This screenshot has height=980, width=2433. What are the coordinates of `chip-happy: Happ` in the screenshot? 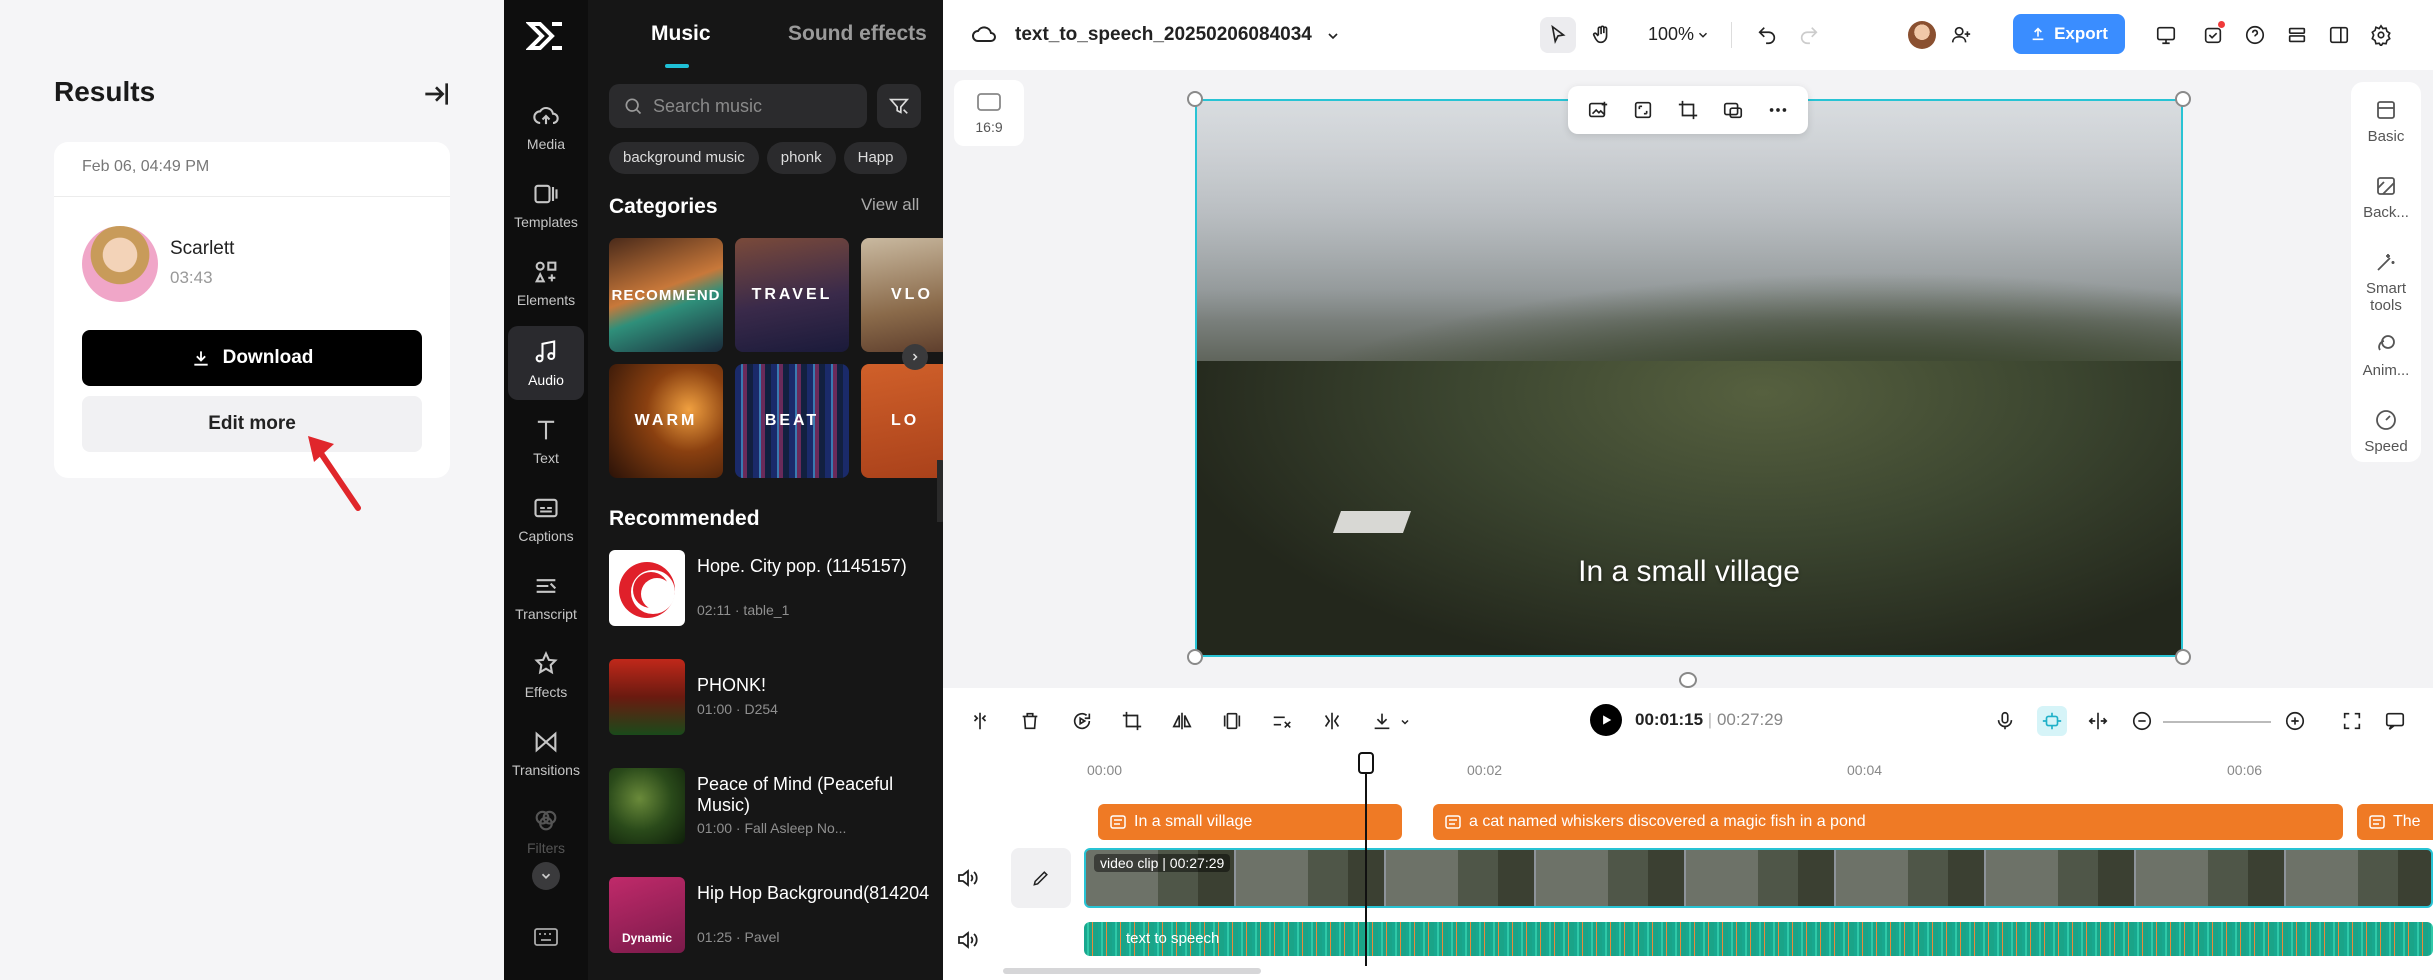 It's located at (875, 158).